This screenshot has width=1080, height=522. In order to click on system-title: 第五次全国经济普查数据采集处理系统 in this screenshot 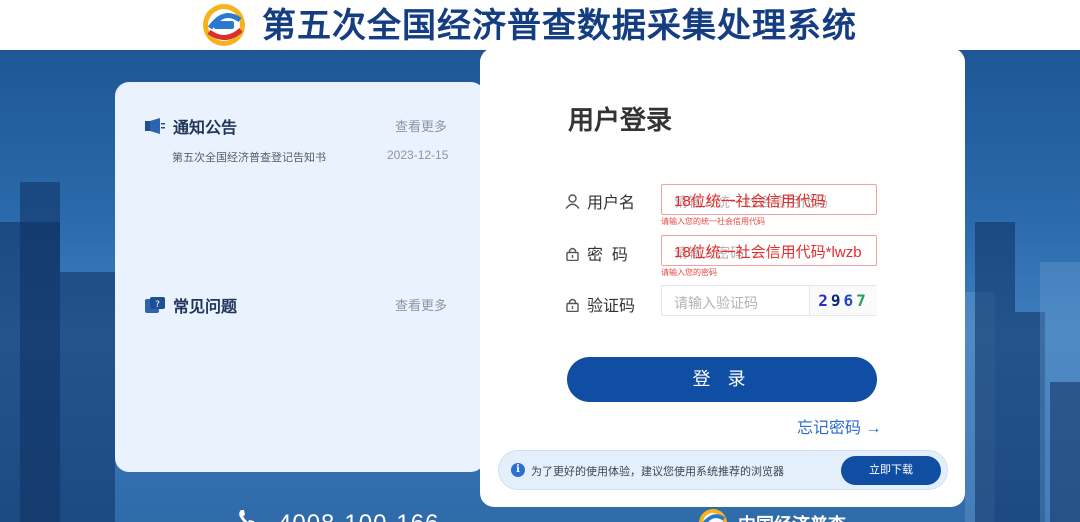, I will do `click(559, 26)`.